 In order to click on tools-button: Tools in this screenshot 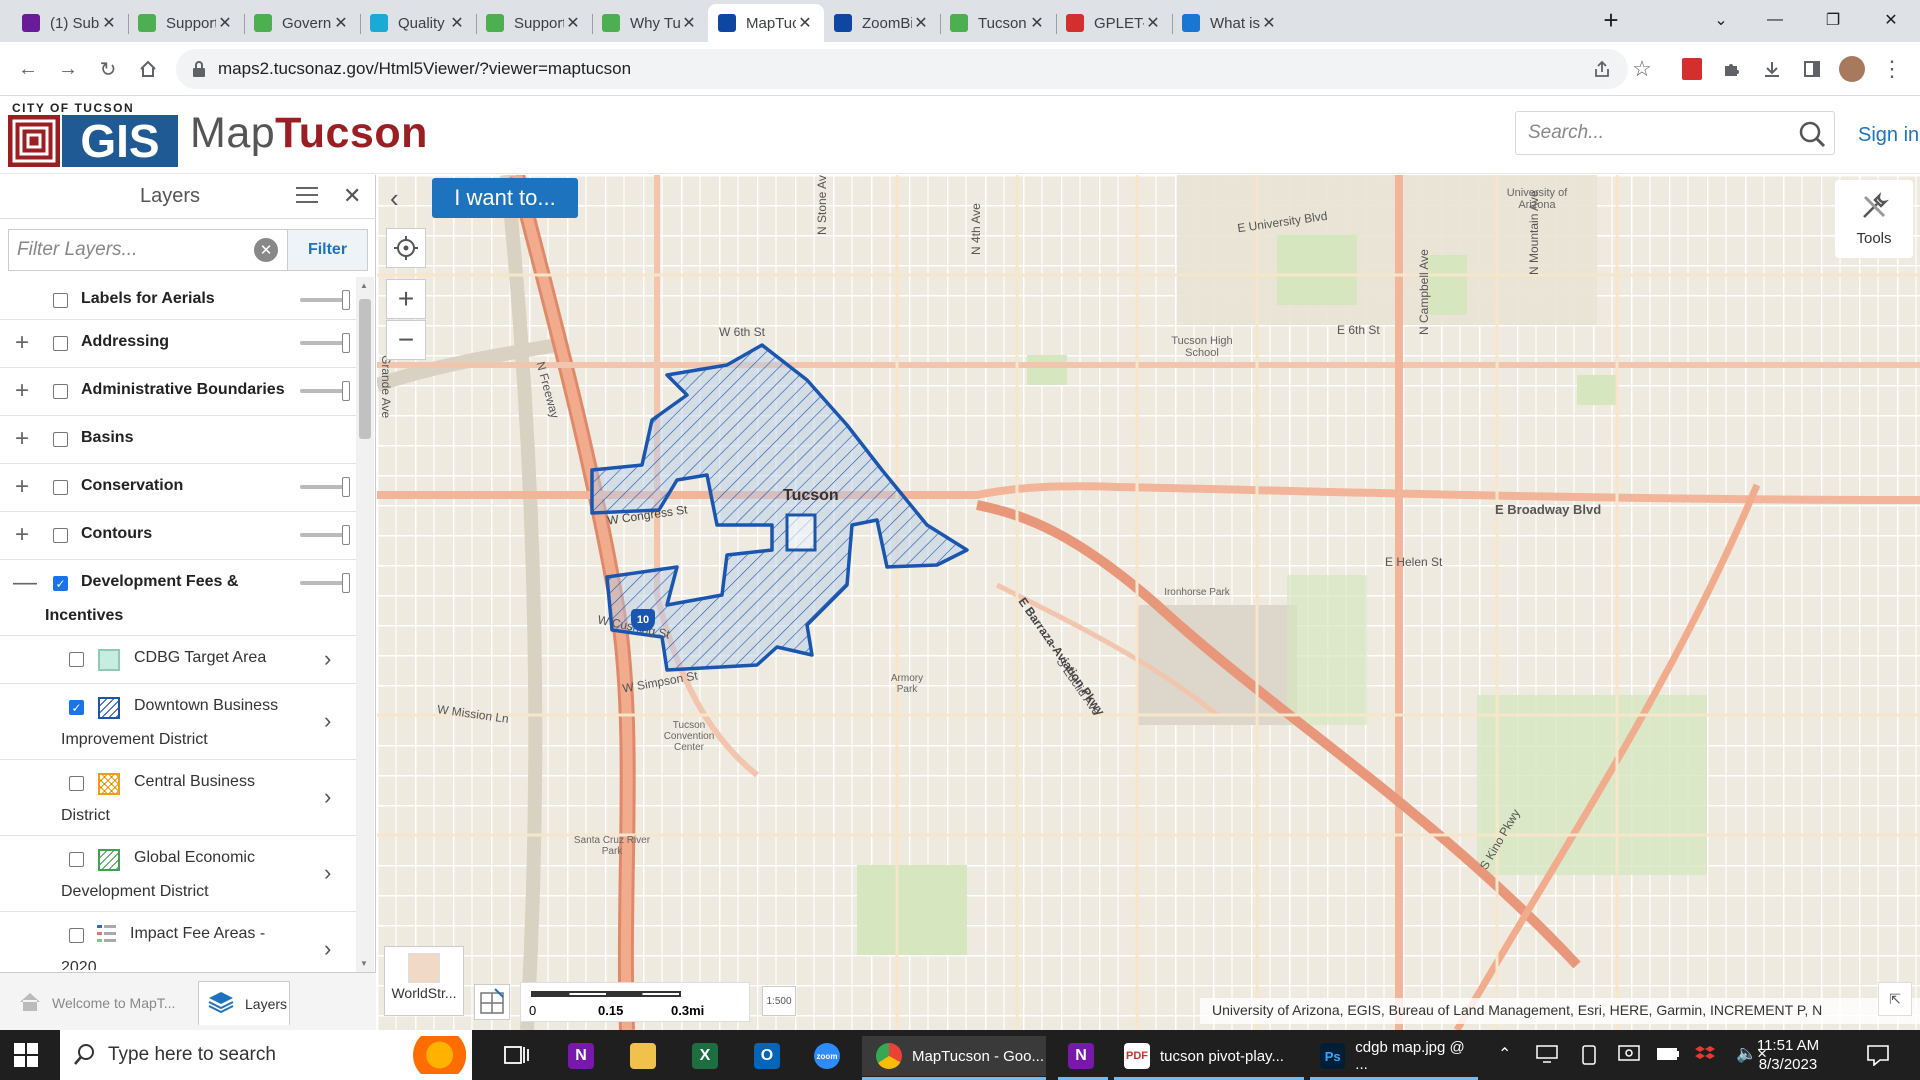, I will do `click(1874, 219)`.